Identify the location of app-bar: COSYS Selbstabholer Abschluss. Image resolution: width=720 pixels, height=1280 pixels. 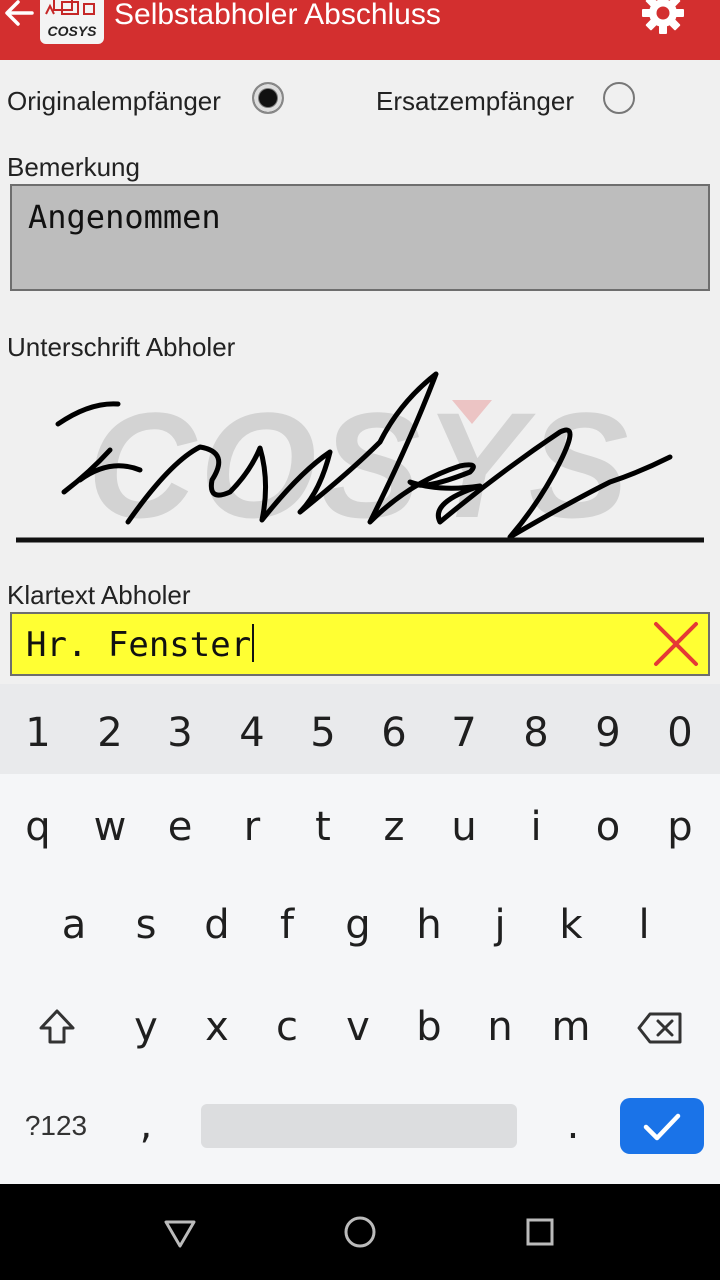
(360, 30).